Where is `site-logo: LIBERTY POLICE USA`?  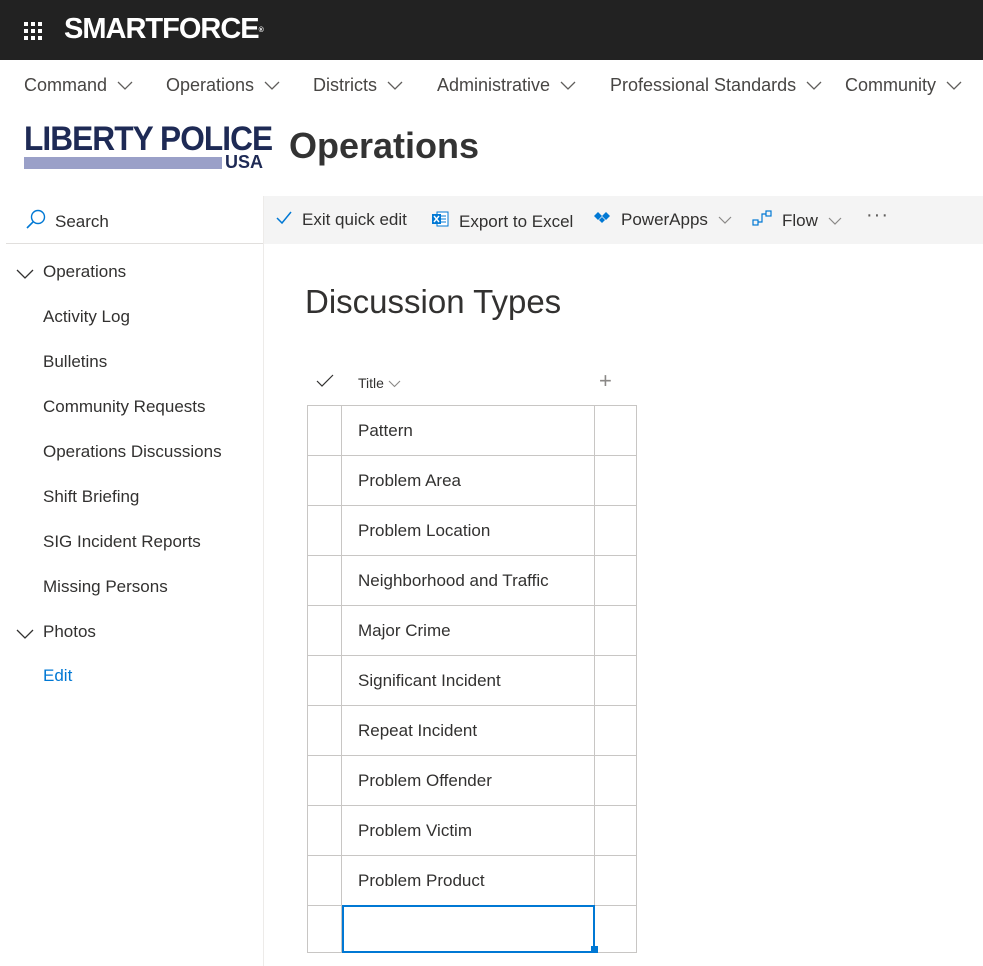 site-logo: LIBERTY POLICE USA is located at coordinates (148, 148).